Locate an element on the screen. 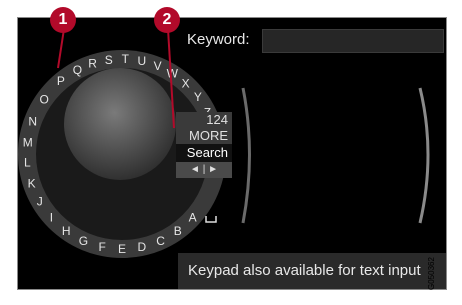  callout-1-line is located at coordinates (61, 48).